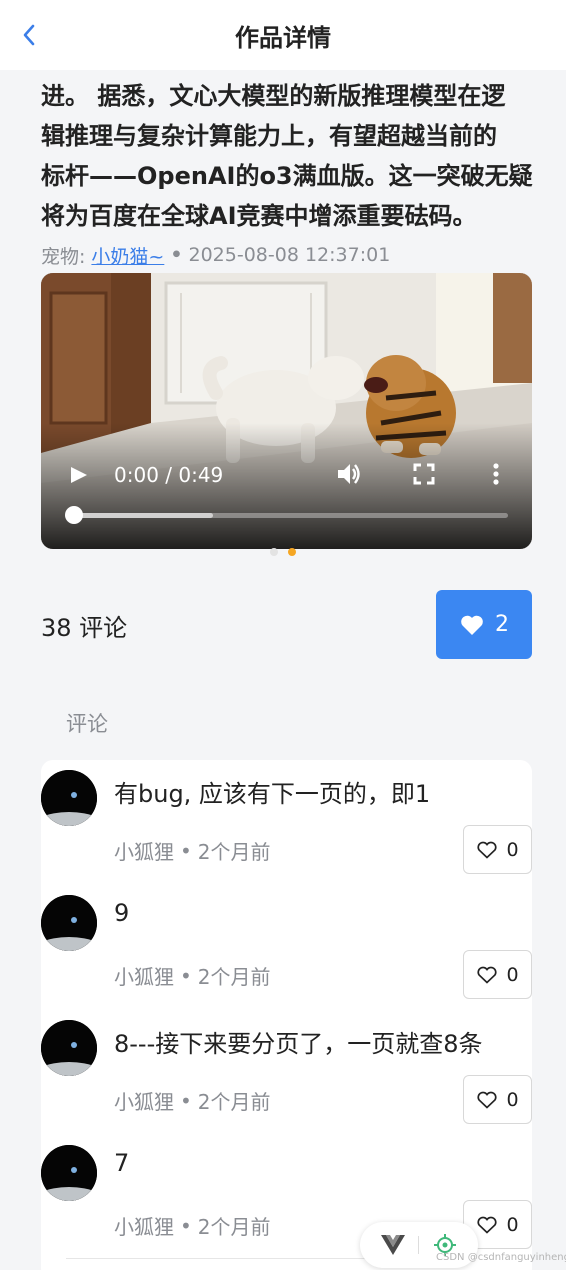  What do you see at coordinates (286, 947) in the screenshot?
I see `comment-item: 9 小狐狸 • 2个月前 0` at bounding box center [286, 947].